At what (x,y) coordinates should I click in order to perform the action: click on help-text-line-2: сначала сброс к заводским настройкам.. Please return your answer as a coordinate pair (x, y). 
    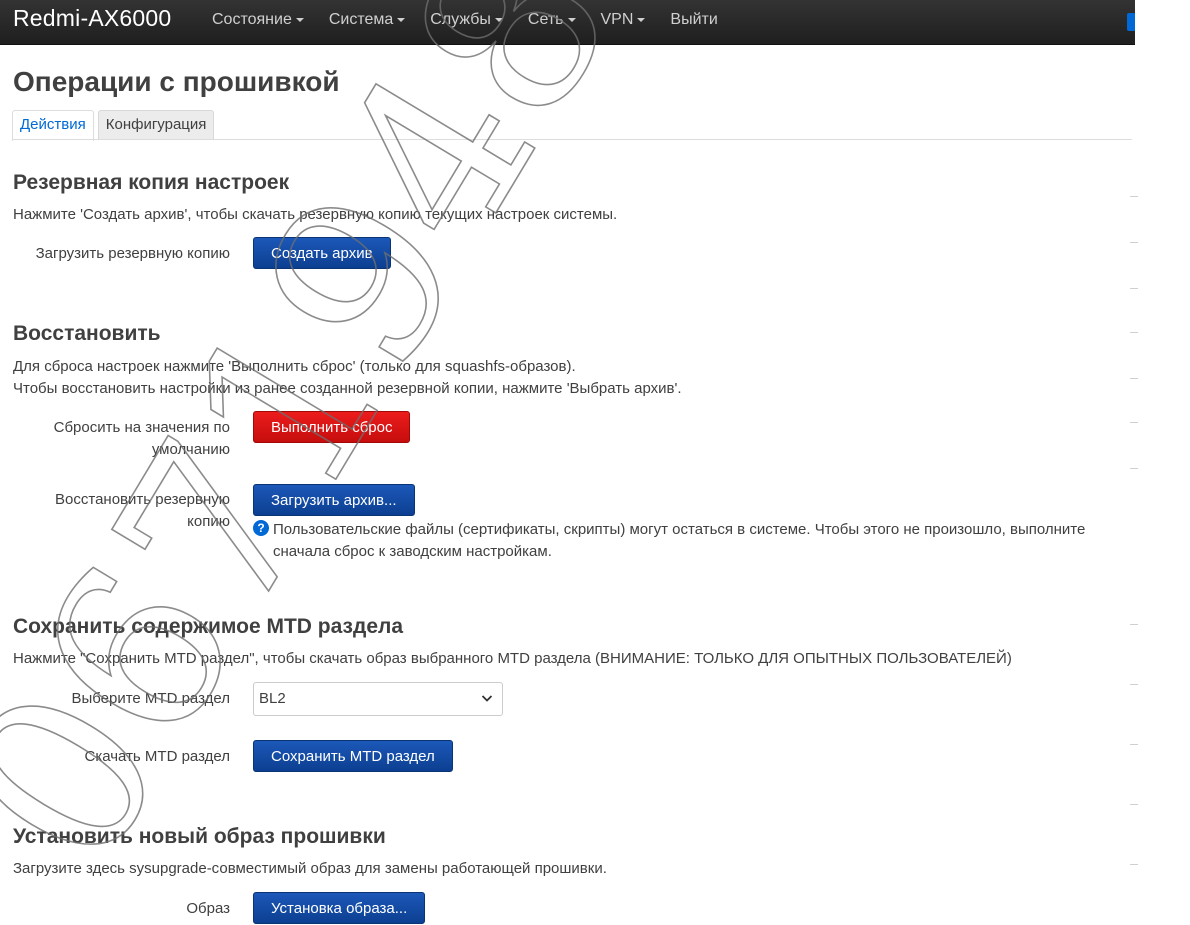
    Looking at the image, I should click on (412, 551).